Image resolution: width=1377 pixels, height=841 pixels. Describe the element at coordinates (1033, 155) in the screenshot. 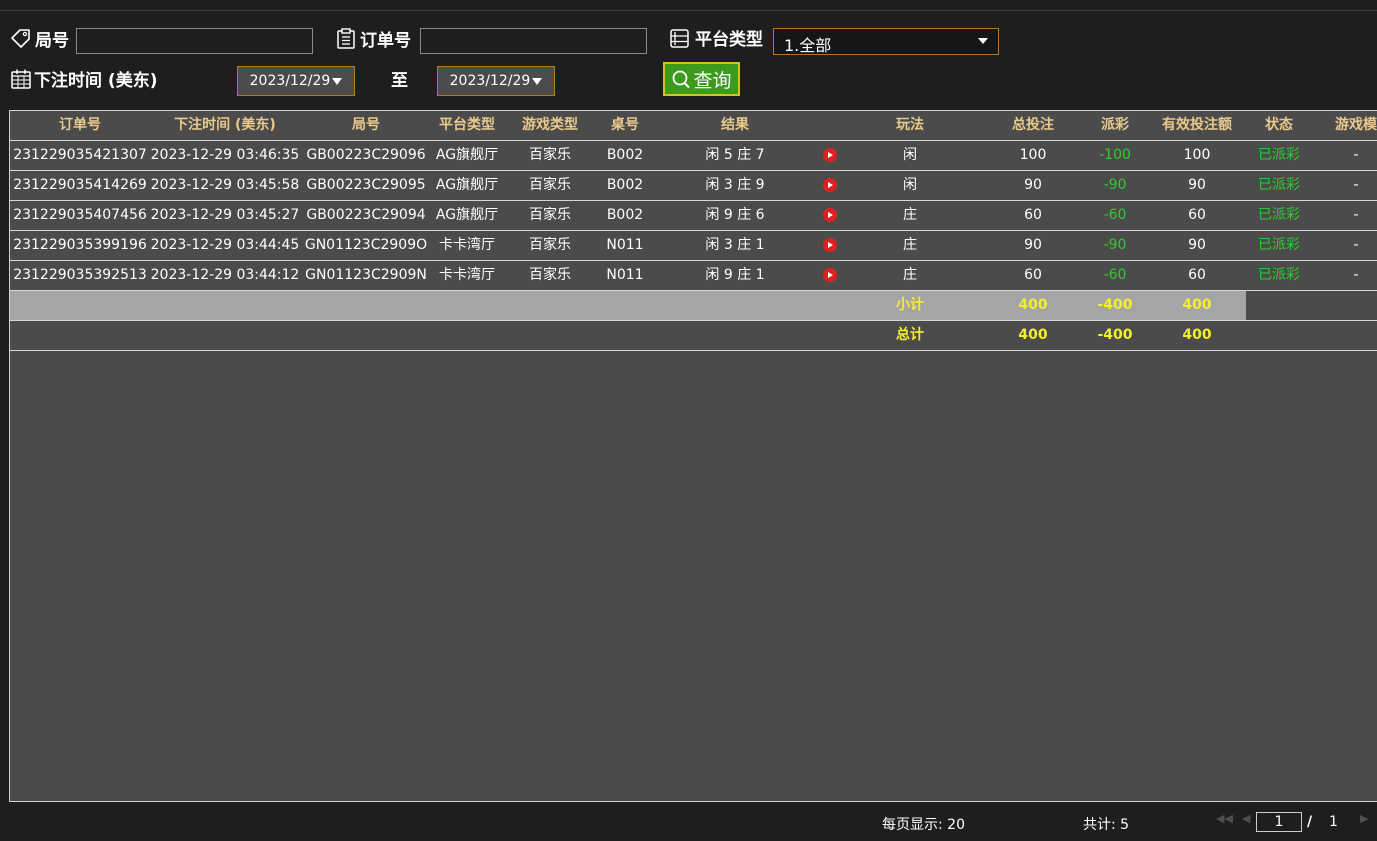

I see `total-bet: 100` at that location.